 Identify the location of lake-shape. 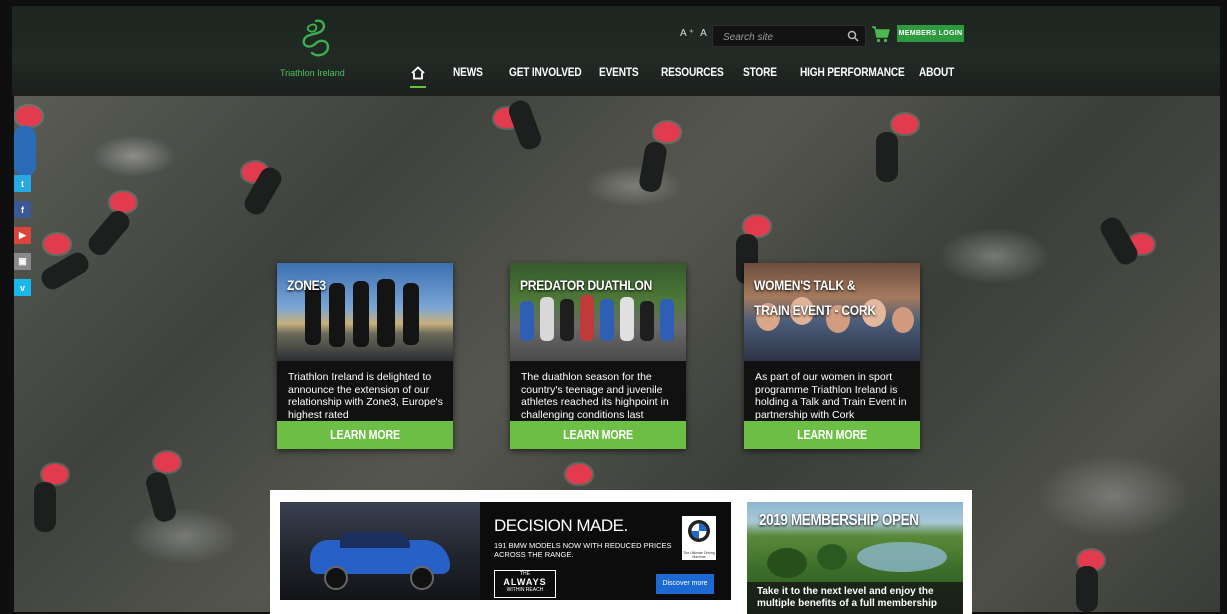
(902, 557).